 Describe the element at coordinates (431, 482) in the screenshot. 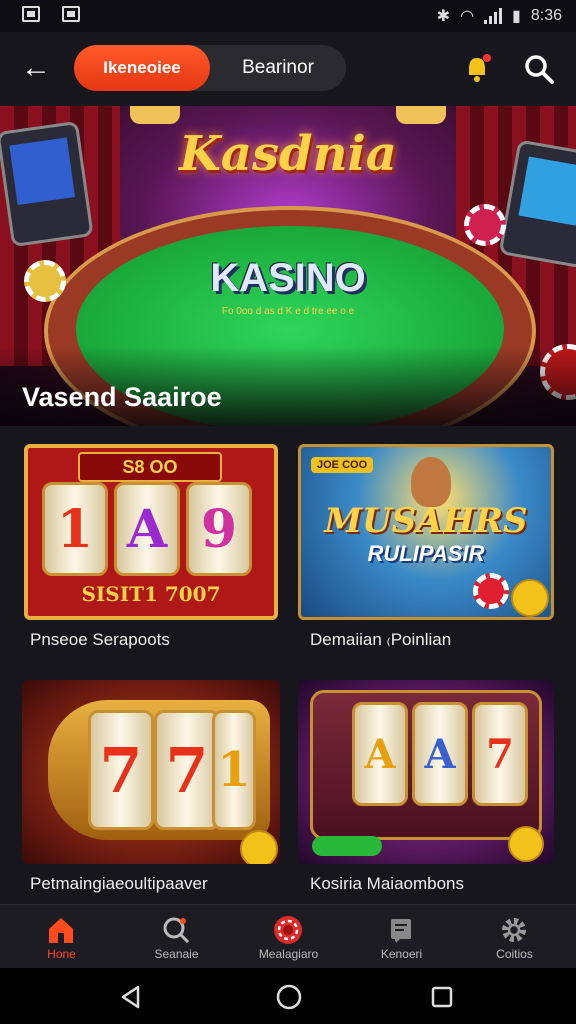

I see `character-icon` at that location.